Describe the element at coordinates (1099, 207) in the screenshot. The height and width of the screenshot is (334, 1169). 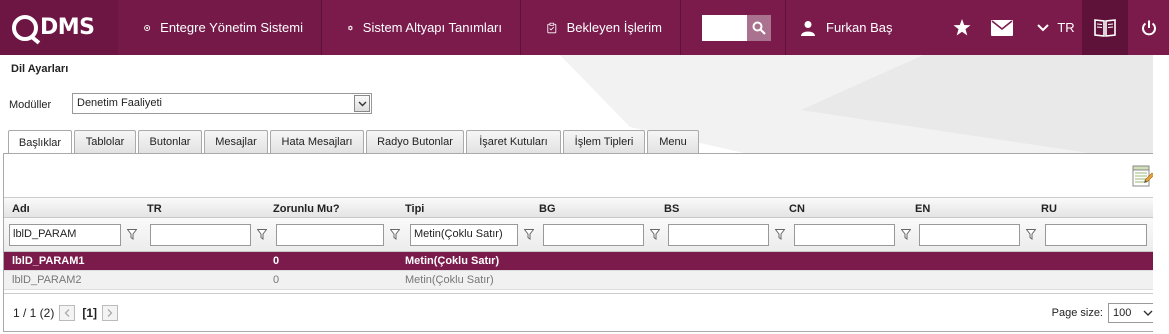
I see `column-header: RU` at that location.